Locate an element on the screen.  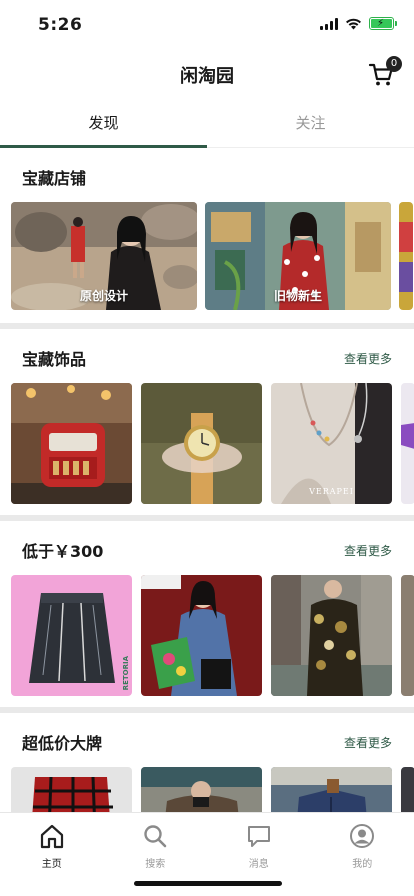
status-bar: 5:26 ⚡ is located at coordinates (207, 25).